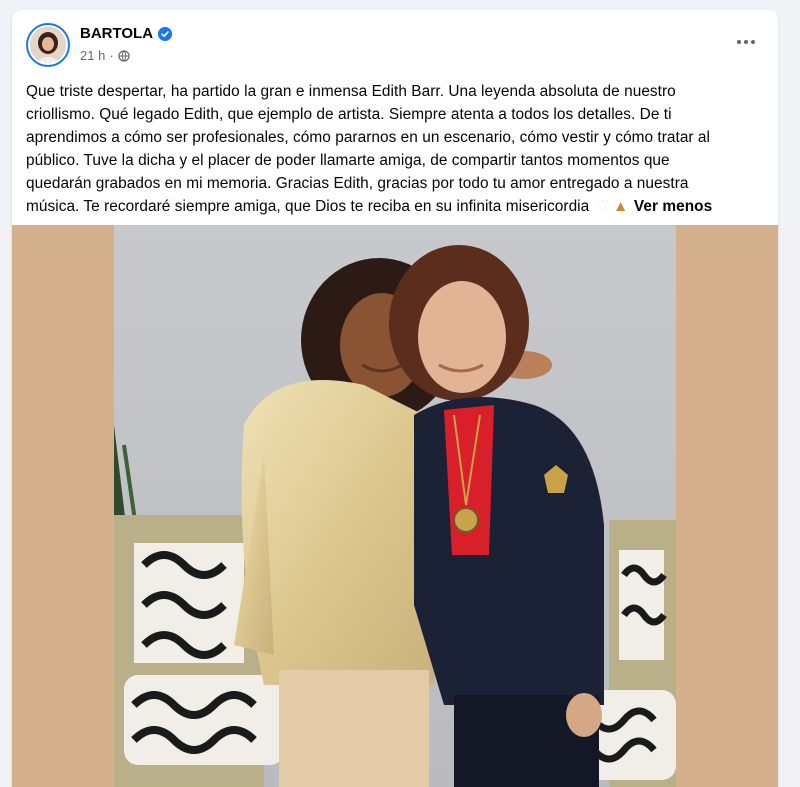  What do you see at coordinates (746, 42) in the screenshot?
I see `more-options-icon` at bounding box center [746, 42].